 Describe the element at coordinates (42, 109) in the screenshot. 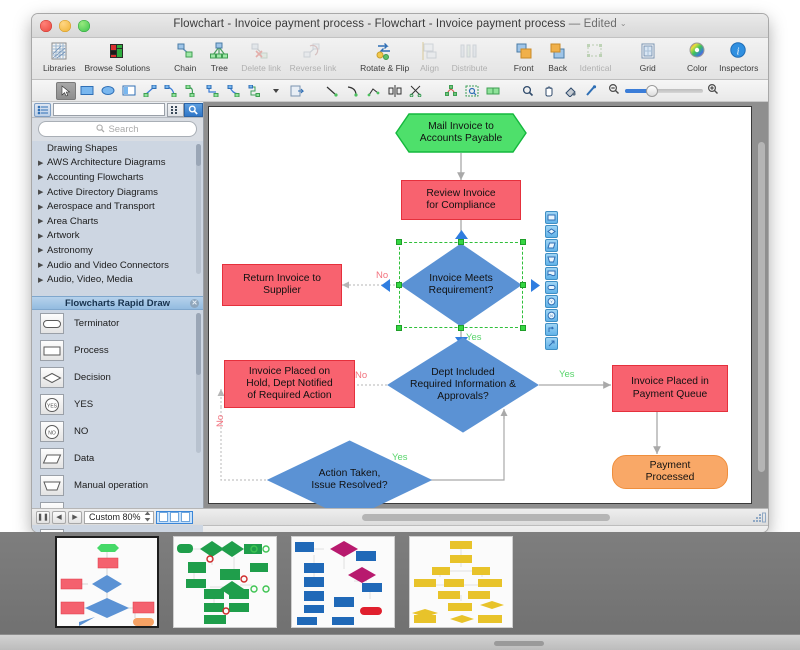

I see `library-tree-icon` at that location.